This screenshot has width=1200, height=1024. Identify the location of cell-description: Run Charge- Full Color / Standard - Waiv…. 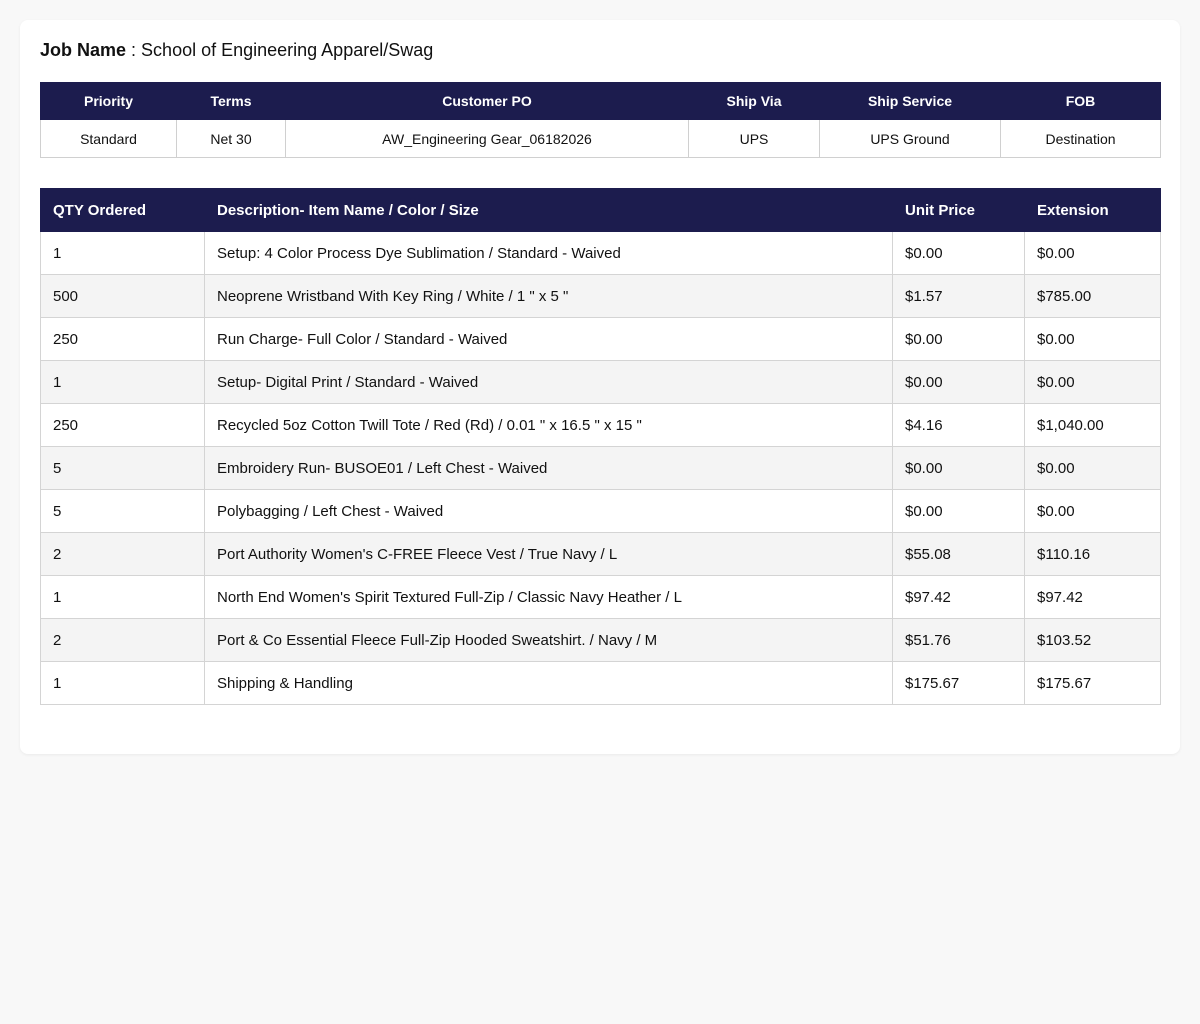
(548, 339).